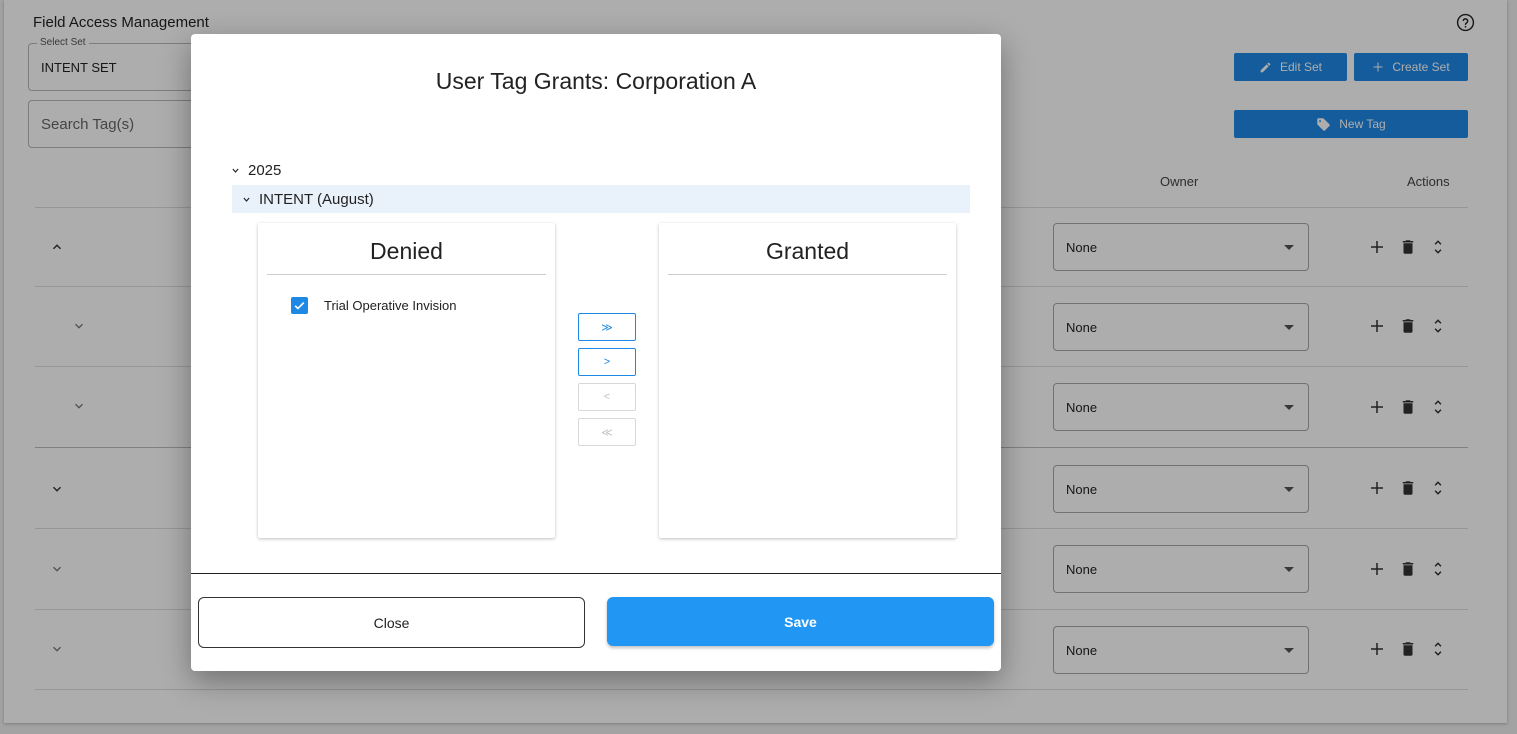 This screenshot has width=1517, height=734. What do you see at coordinates (390, 305) in the screenshot?
I see `list-item-label: Trial Operative Invision` at bounding box center [390, 305].